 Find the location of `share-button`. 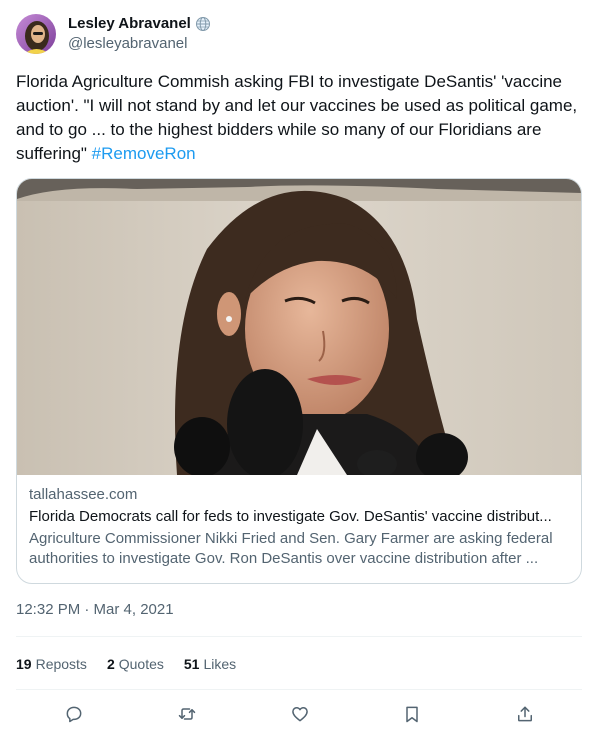

share-button is located at coordinates (525, 714).